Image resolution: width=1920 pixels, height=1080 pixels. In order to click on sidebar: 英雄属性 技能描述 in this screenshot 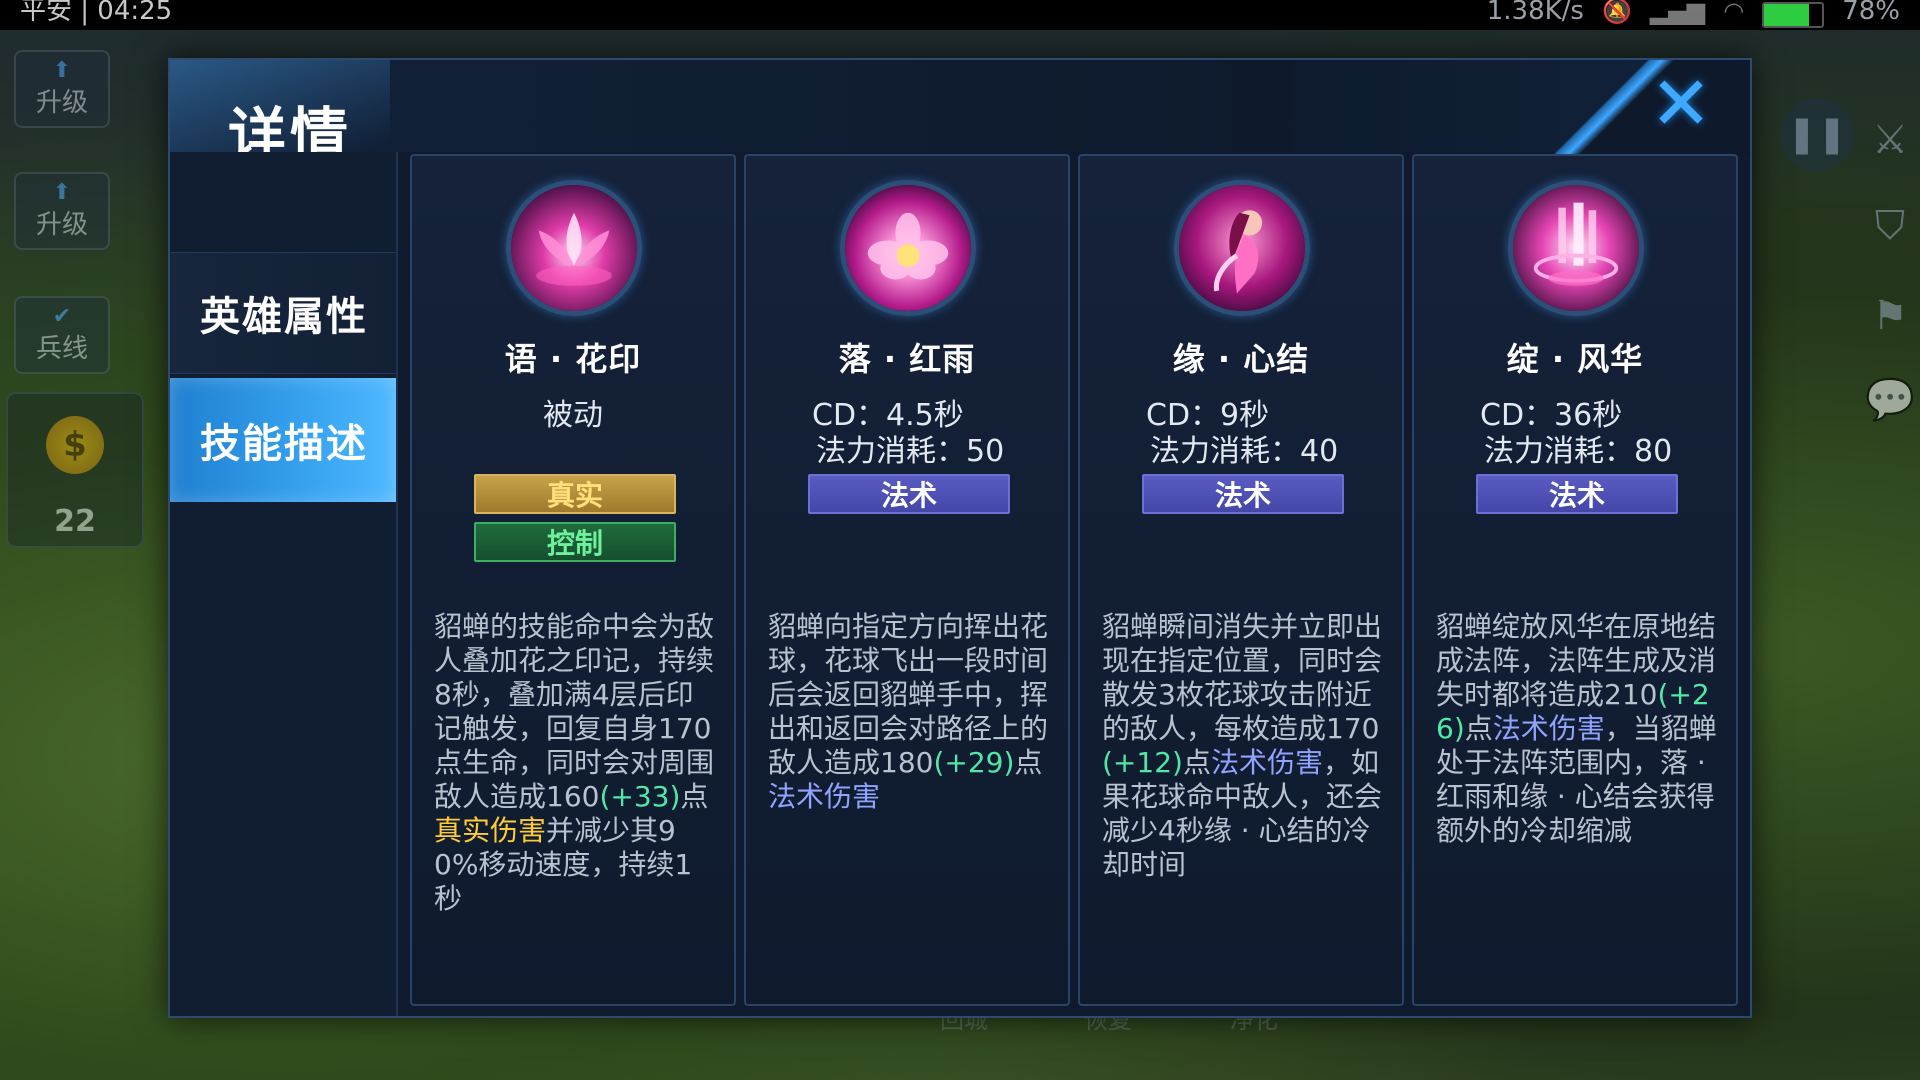, I will do `click(284, 584)`.